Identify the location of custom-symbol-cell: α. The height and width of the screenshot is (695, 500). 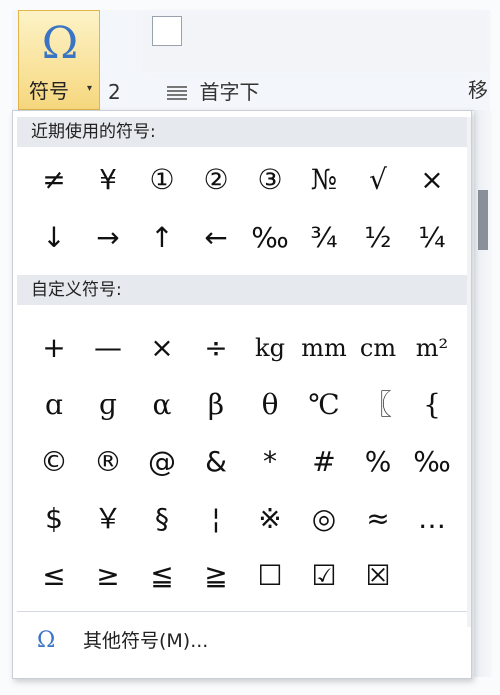
(162, 405).